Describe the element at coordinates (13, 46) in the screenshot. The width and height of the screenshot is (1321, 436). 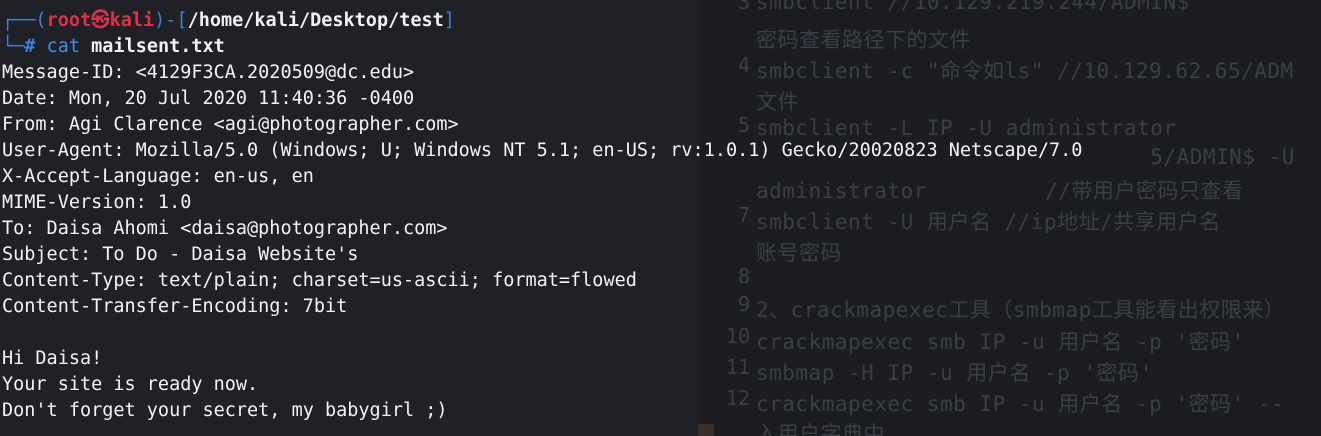
I see `prompt-corner: └─` at that location.